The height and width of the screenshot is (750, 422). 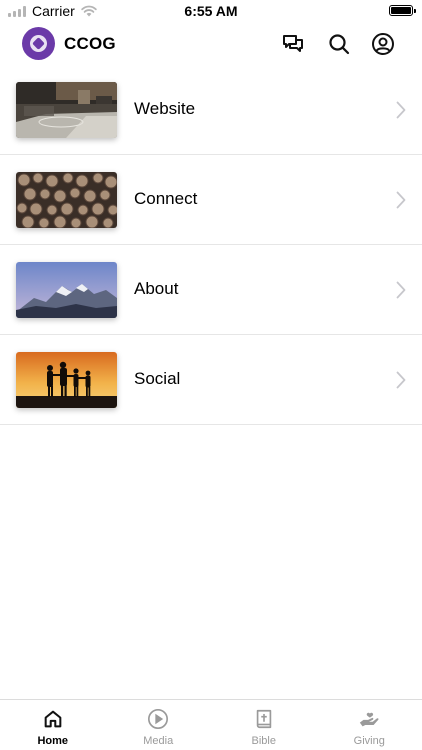 I want to click on website-thumbnail, so click(x=66, y=110).